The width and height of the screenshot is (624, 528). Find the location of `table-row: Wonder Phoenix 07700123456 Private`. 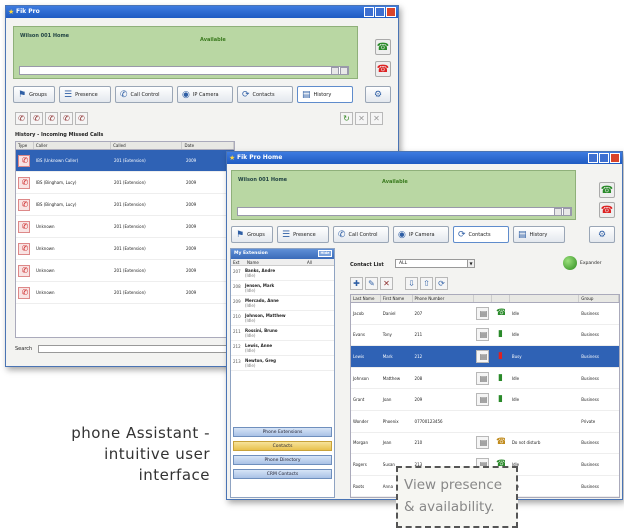

table-row: Wonder Phoenix 07700123456 Private is located at coordinates (485, 422).